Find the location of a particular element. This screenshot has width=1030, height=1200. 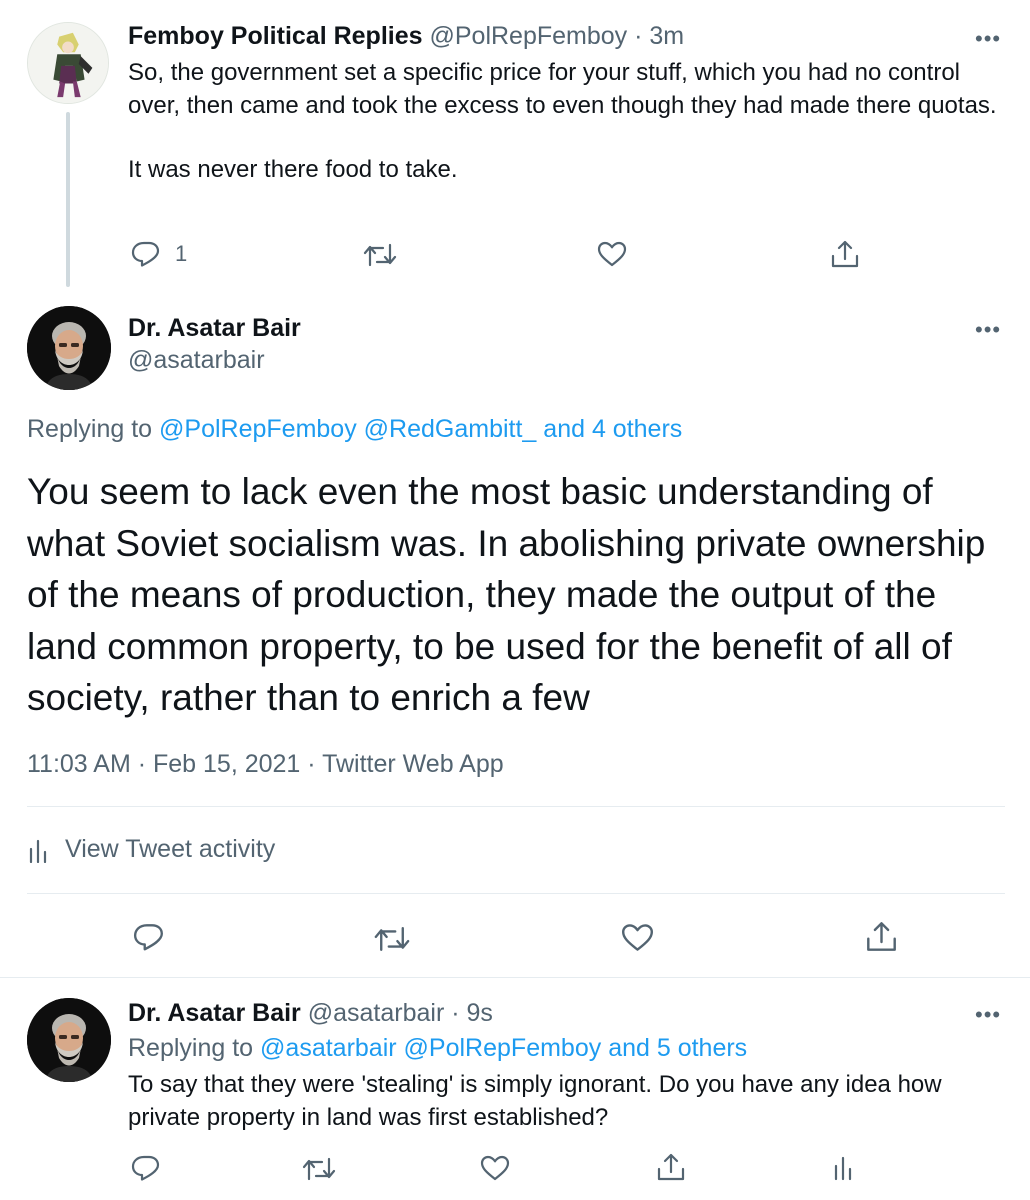

thread-line is located at coordinates (68, 199).